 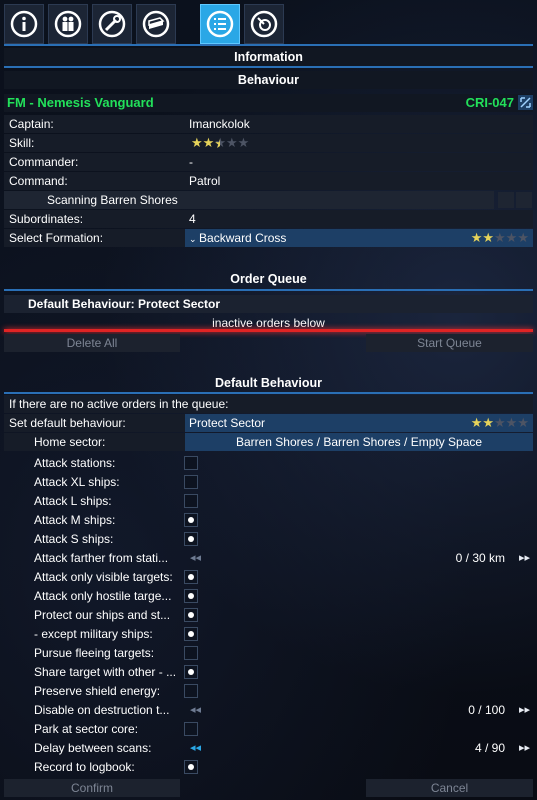 What do you see at coordinates (268, 181) in the screenshot?
I see `command-row: Command: Patrol` at bounding box center [268, 181].